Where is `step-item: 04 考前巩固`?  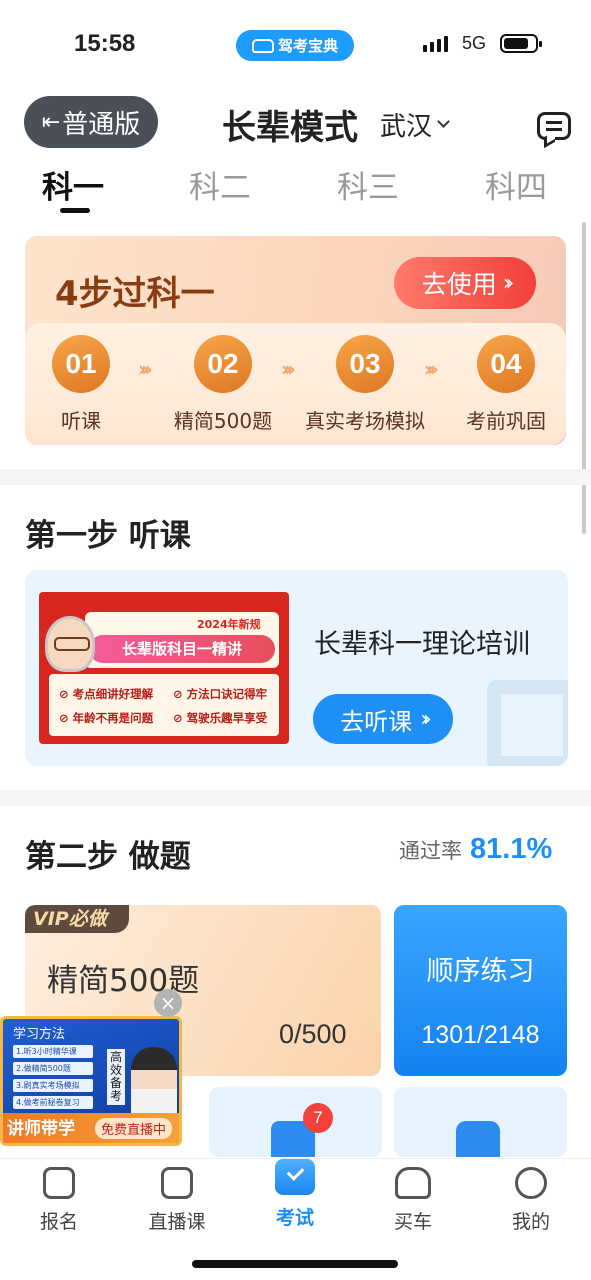
step-item: 04 考前巩固 is located at coordinates (503, 384).